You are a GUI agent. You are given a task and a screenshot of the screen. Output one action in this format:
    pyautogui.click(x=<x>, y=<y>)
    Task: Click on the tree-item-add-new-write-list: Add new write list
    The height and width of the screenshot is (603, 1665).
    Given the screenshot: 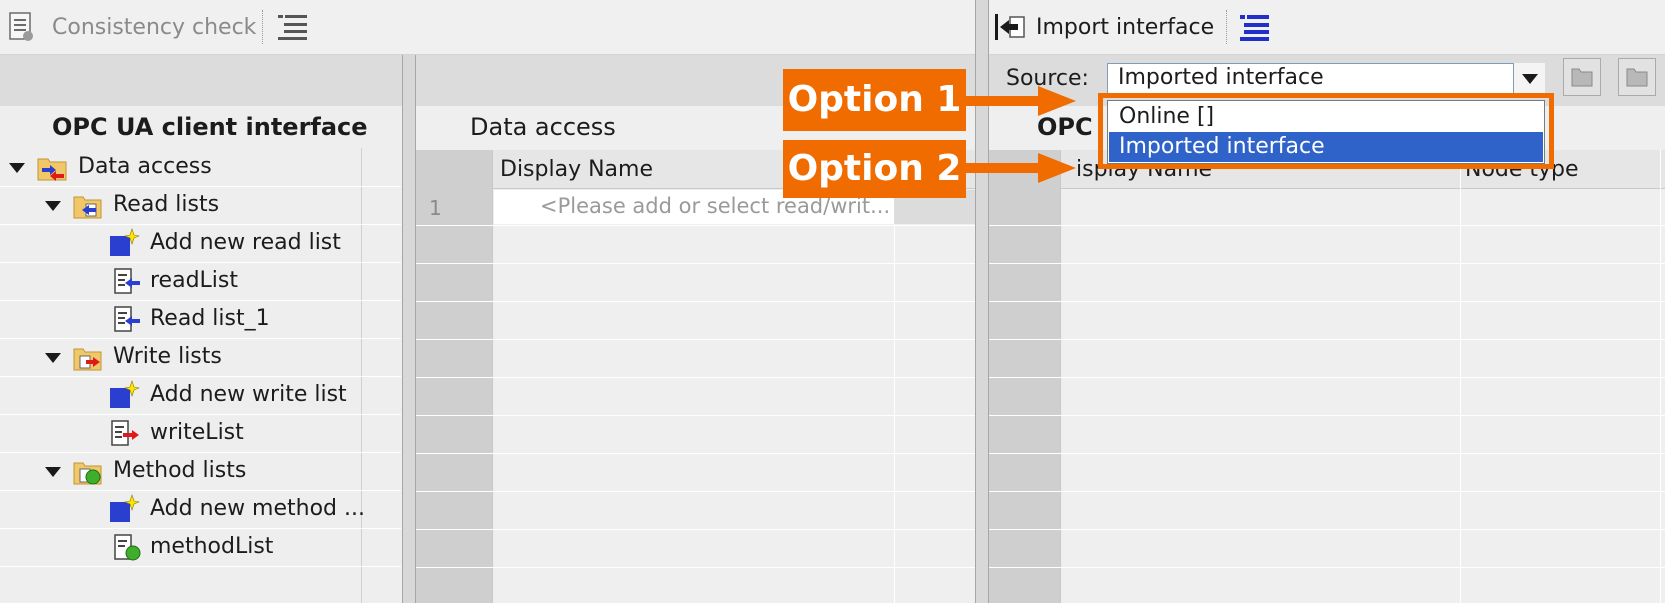 What is the action you would take?
    pyautogui.click(x=200, y=396)
    